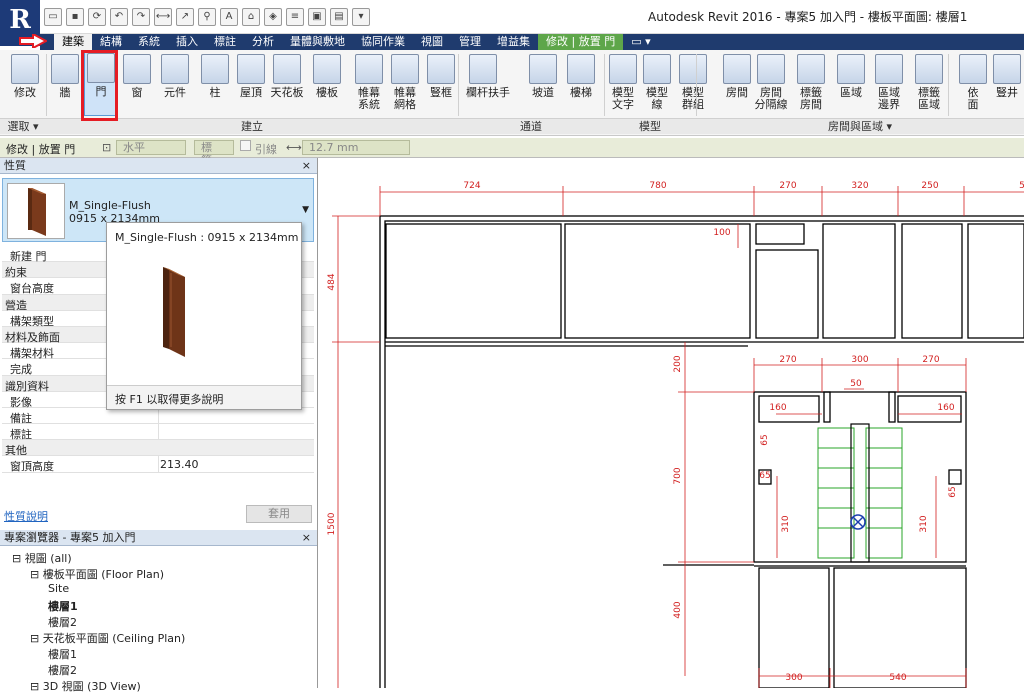  I want to click on tab-0: 建築, so click(73, 42).